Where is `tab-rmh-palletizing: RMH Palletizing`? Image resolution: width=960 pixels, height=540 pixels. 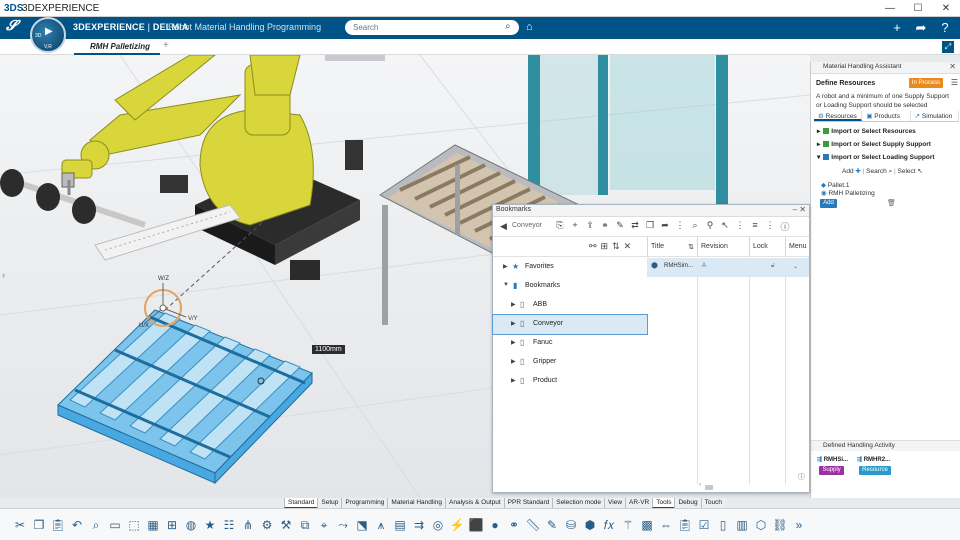
tab-rmh-palletizing: RMH Palletizing is located at coordinates (117, 47).